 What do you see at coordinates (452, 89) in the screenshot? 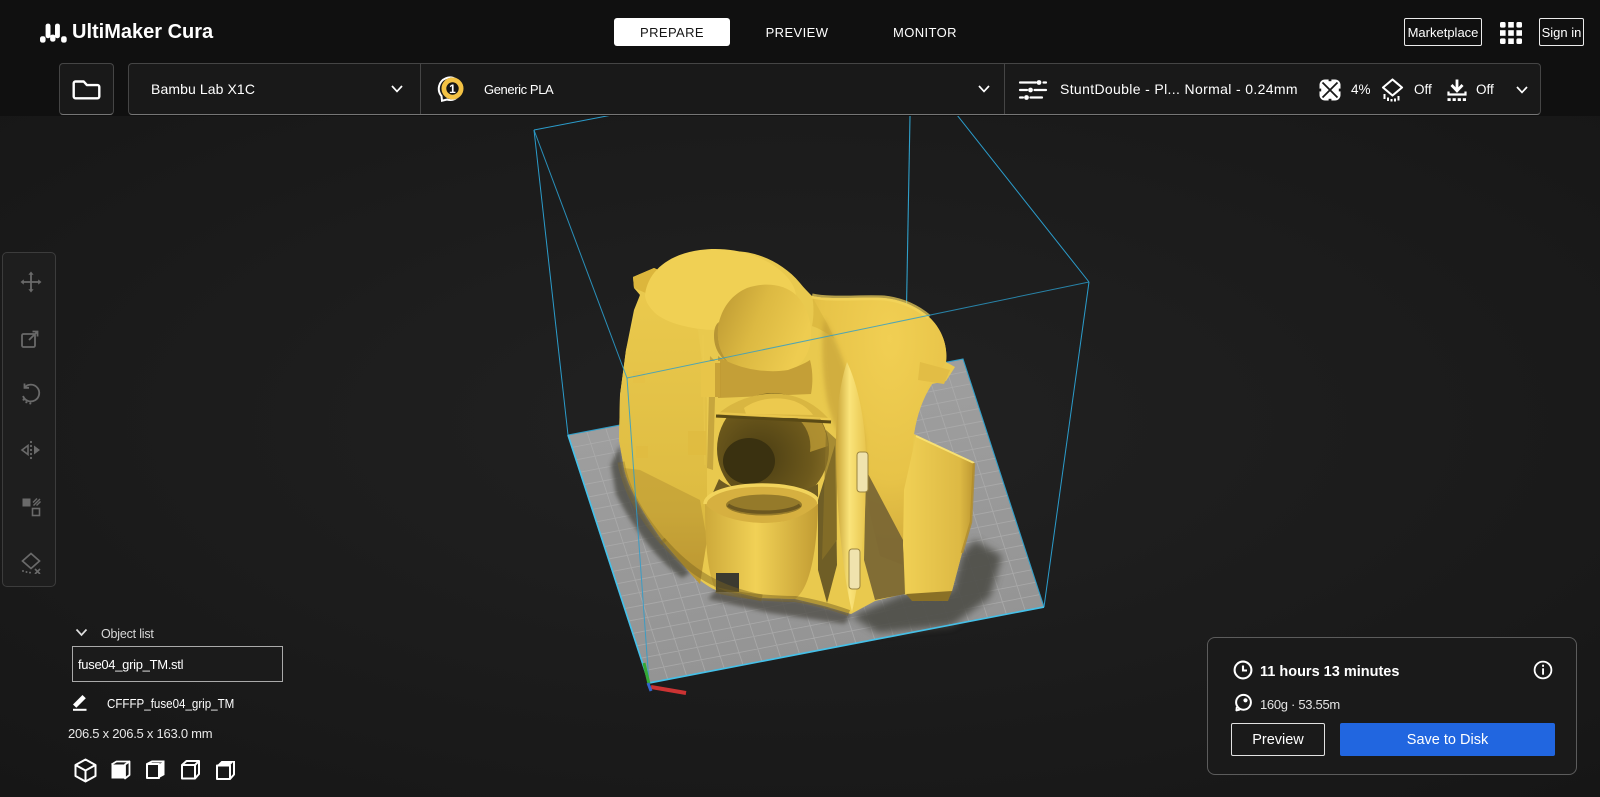
I see `svg-text: 1` at bounding box center [452, 89].